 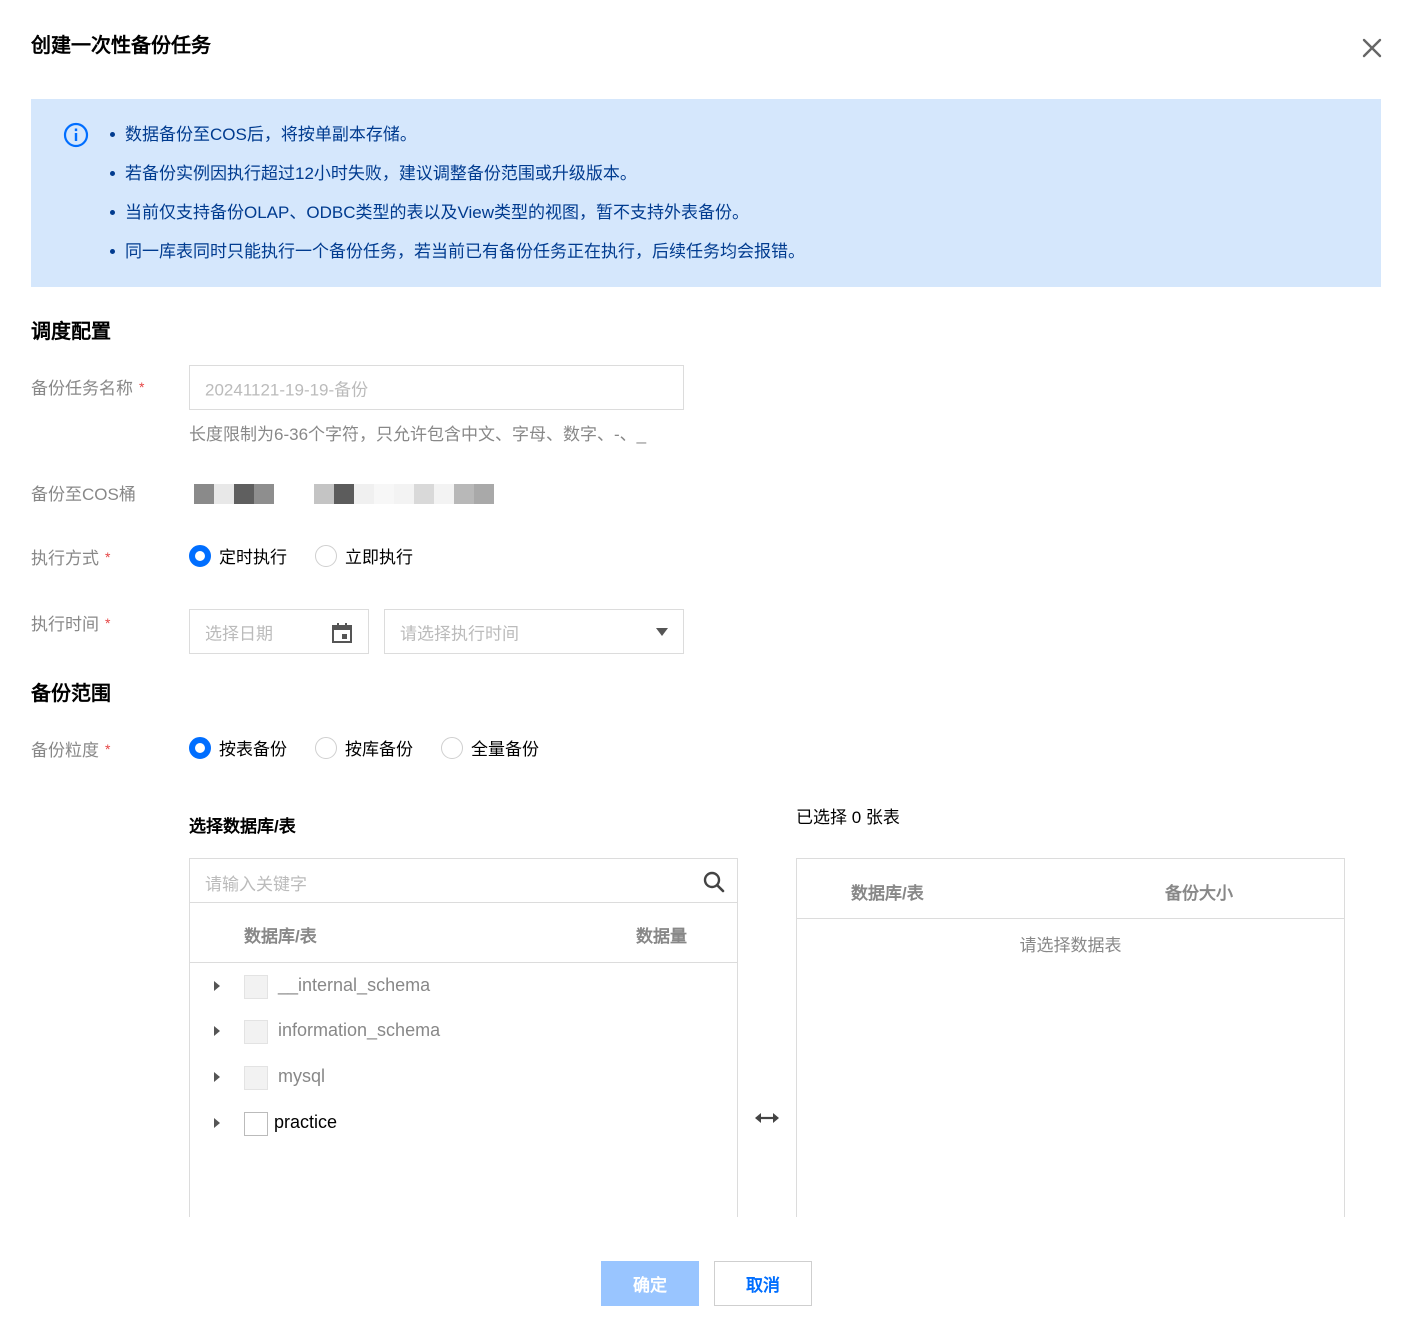 What do you see at coordinates (364, 747) in the screenshot?
I see `radio-by-database: 按库备份` at bounding box center [364, 747].